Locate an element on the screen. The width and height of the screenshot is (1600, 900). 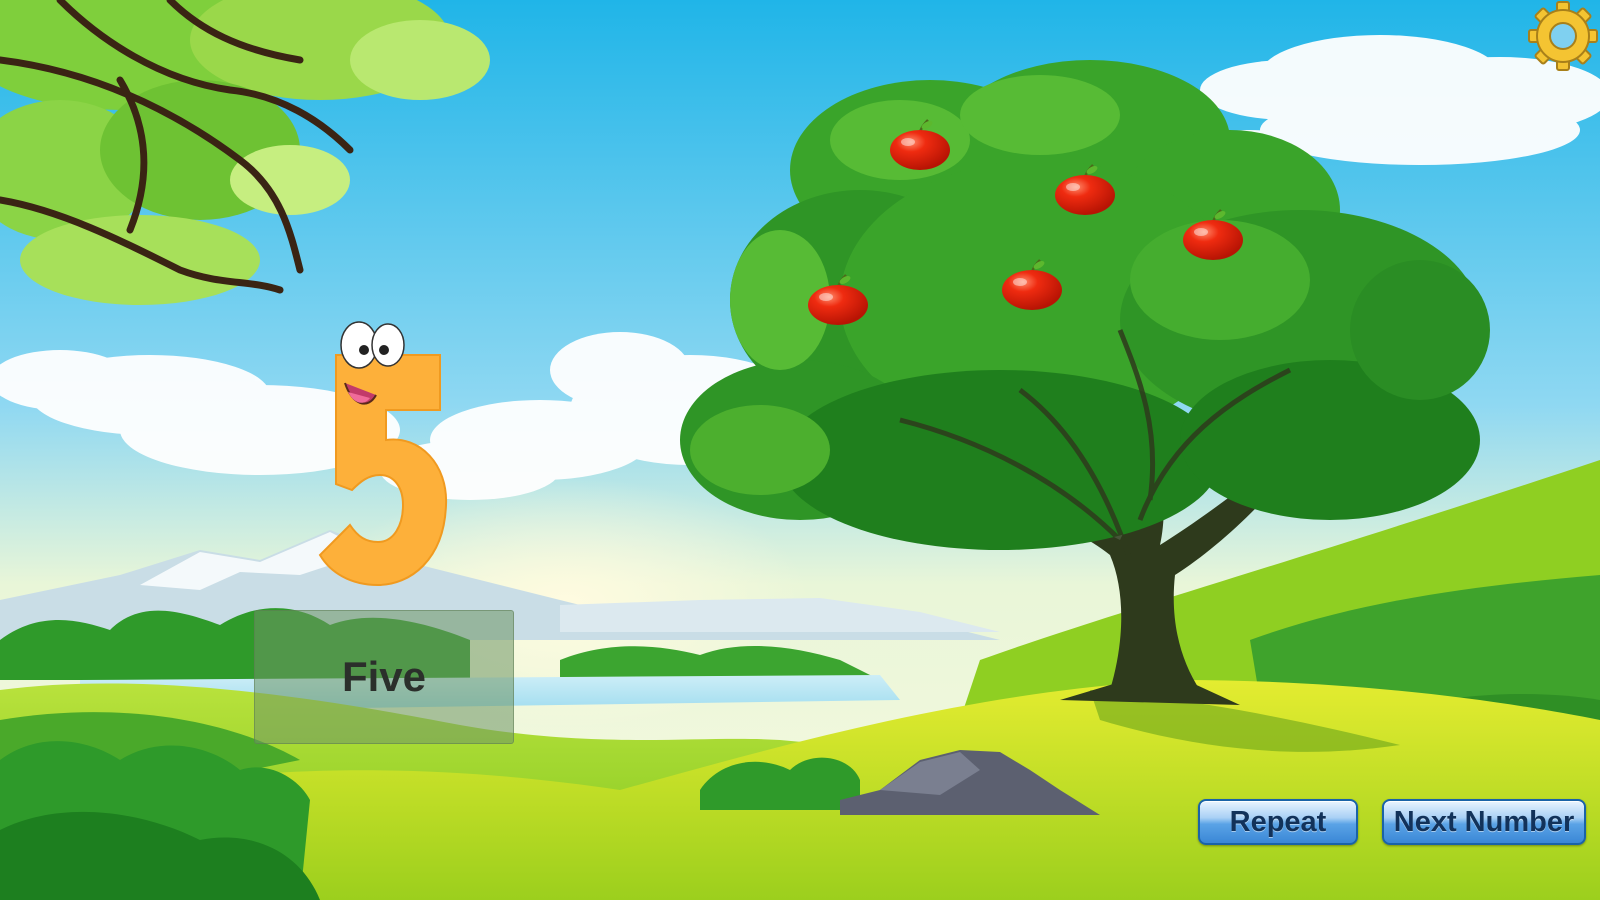
number-word-panel: Five is located at coordinates (384, 677).